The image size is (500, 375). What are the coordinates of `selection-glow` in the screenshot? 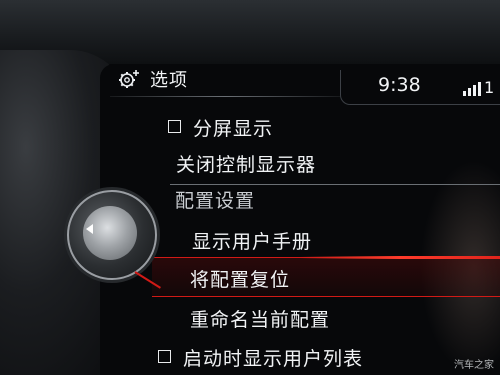 It's located at (400, 257).